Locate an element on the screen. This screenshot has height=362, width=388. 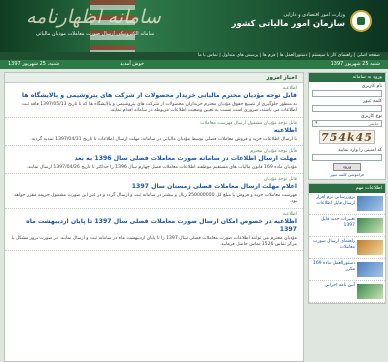
user-type-select: حقیقی is located at coordinates (347, 123).